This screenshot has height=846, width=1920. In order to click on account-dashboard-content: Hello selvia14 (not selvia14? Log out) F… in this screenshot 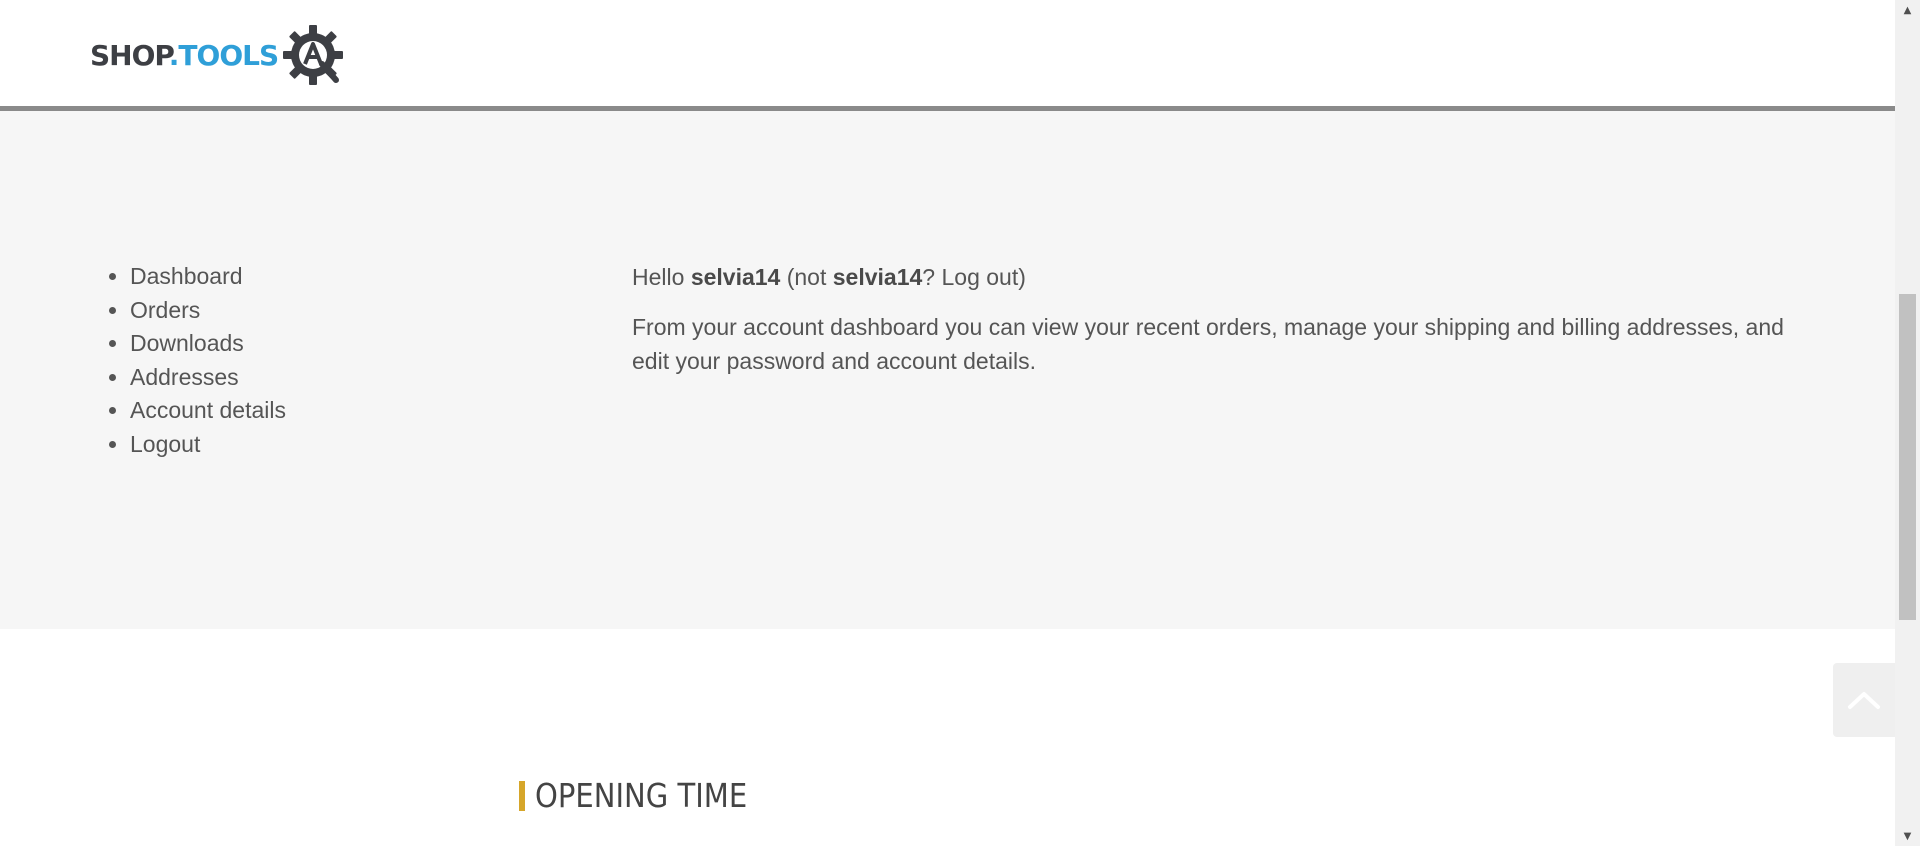, I will do `click(1222, 327)`.